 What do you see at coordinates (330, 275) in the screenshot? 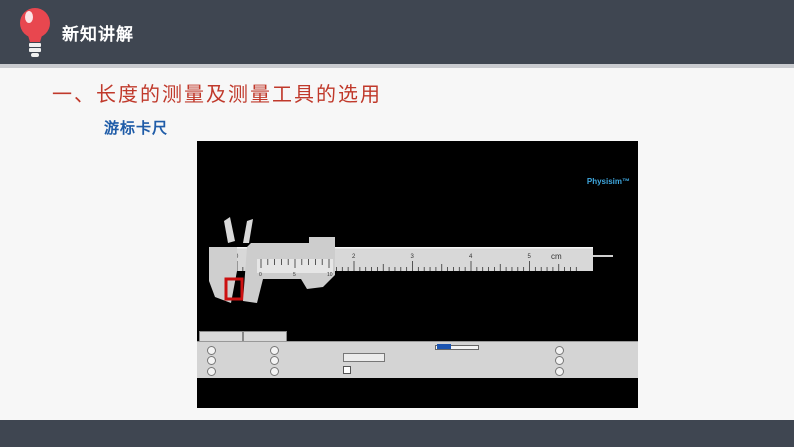
I see `vernier-number: 10` at bounding box center [330, 275].